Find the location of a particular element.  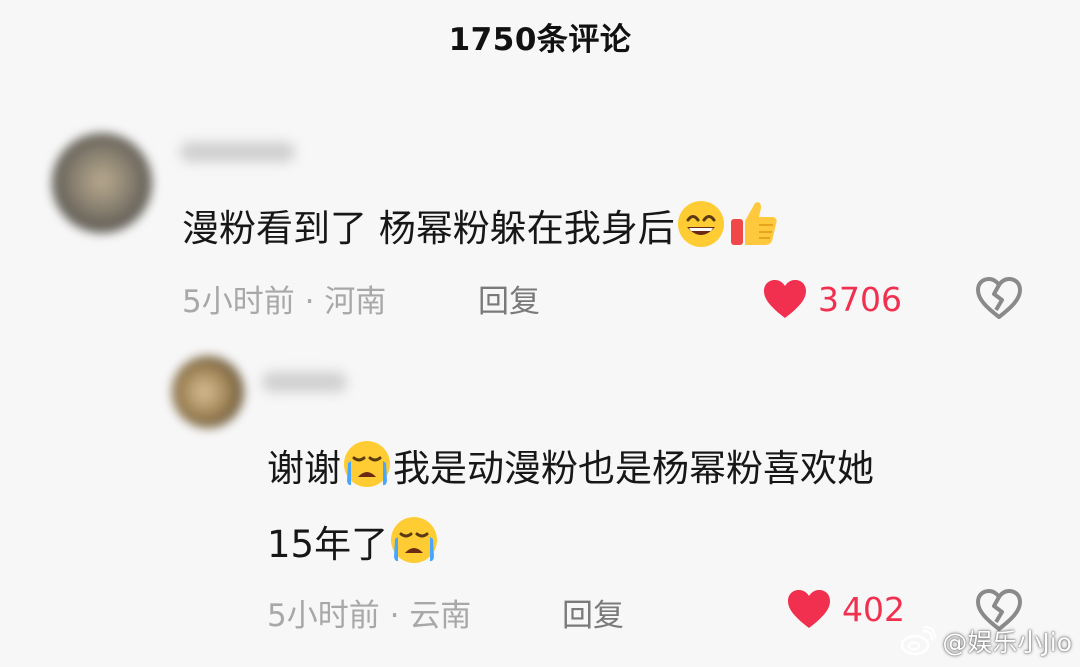

broken-heart-icon is located at coordinates (999, 298).